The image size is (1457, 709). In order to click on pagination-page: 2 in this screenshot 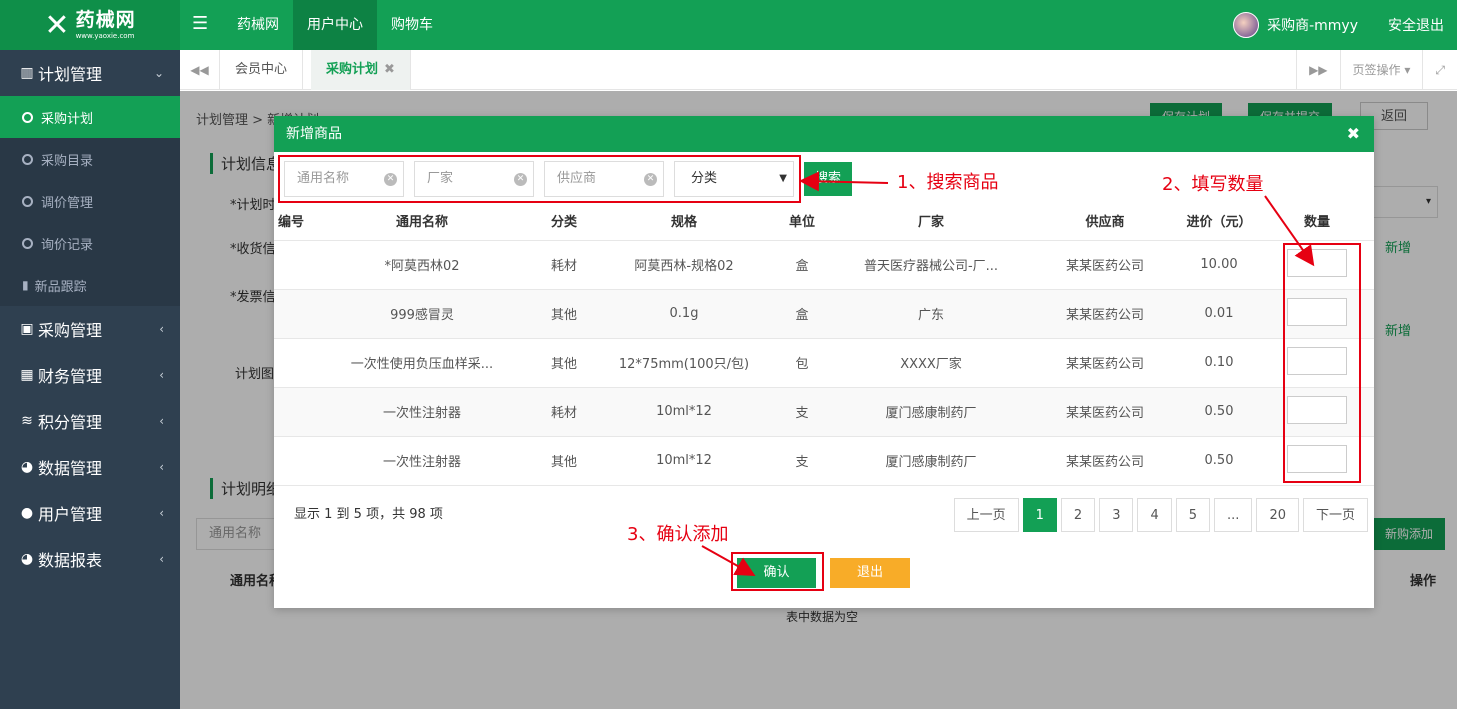, I will do `click(1078, 515)`.